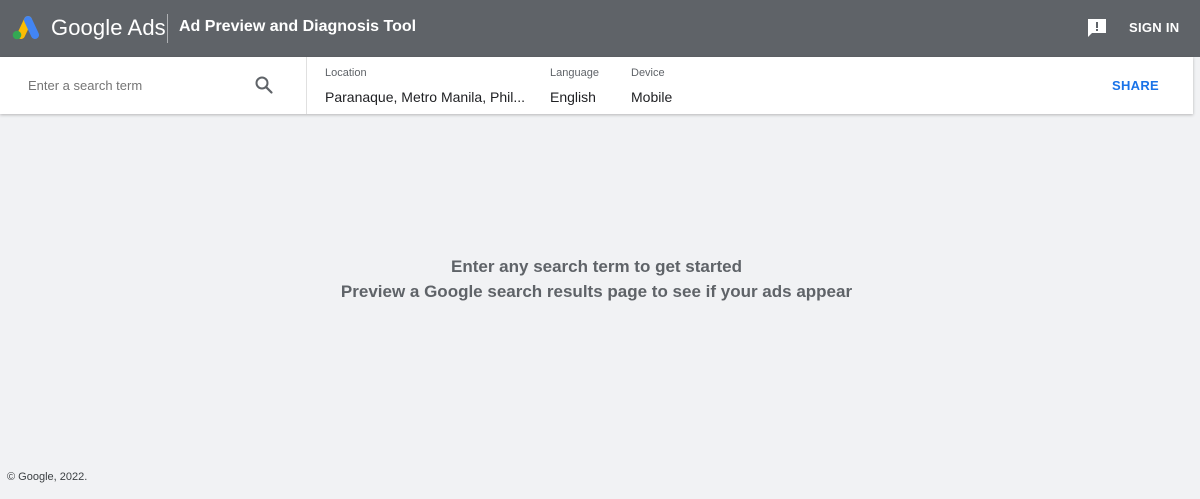 This screenshot has width=1200, height=499. What do you see at coordinates (298, 26) in the screenshot?
I see `page-title: Ad Preview and Diagnosis Tool` at bounding box center [298, 26].